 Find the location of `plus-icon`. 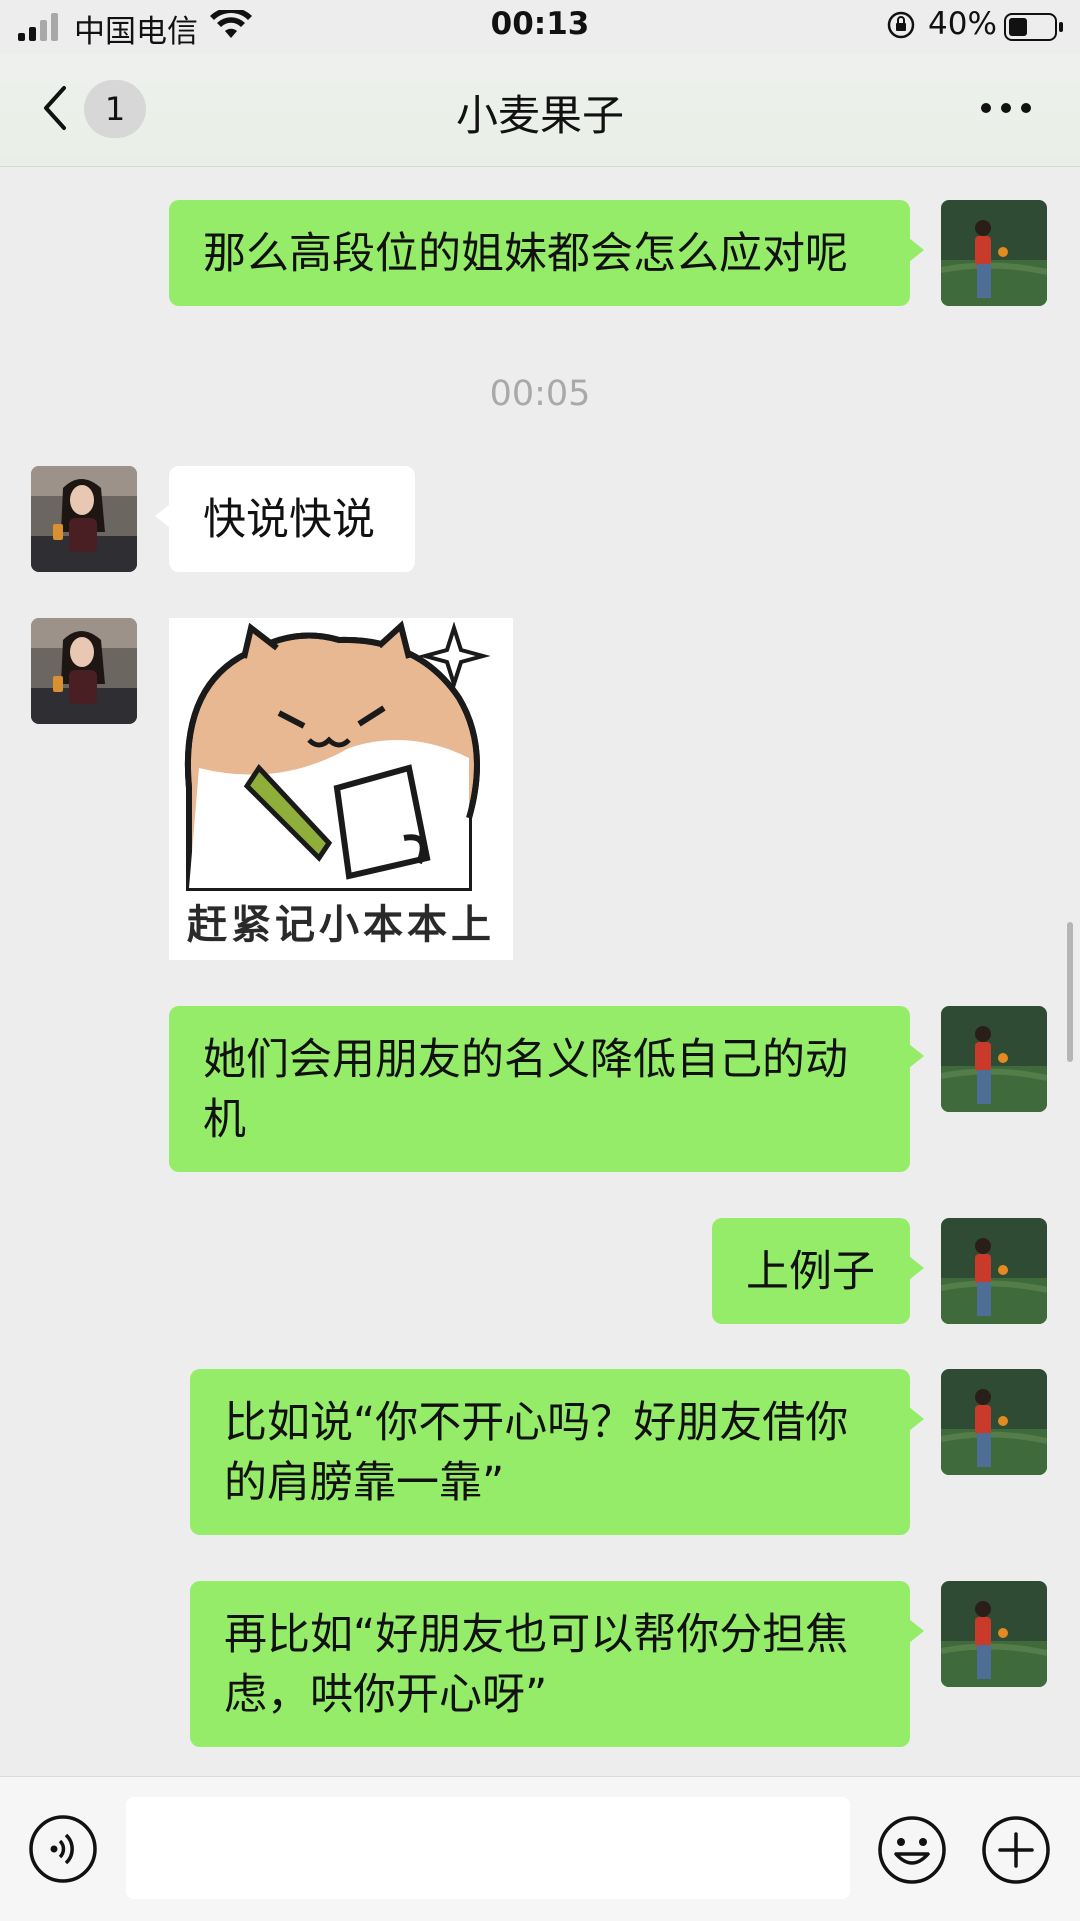

plus-icon is located at coordinates (1016, 1850).